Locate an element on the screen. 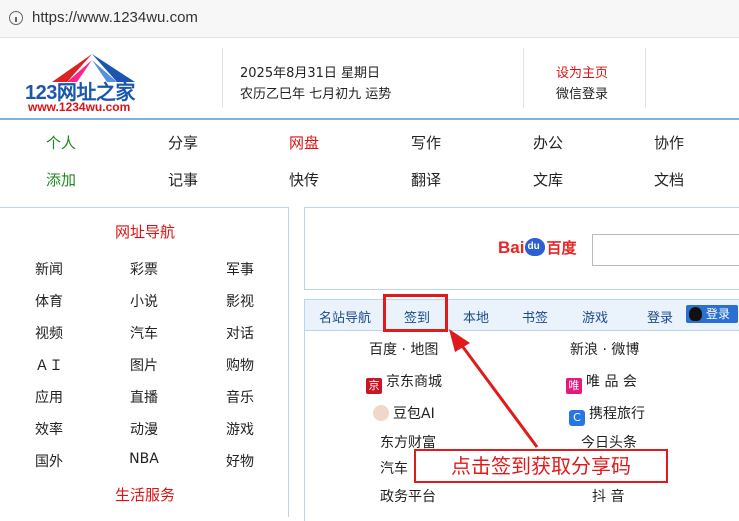 Image resolution: width=739 pixels, height=521 pixels. baidu-logo-text-right: 百度 is located at coordinates (561, 248).